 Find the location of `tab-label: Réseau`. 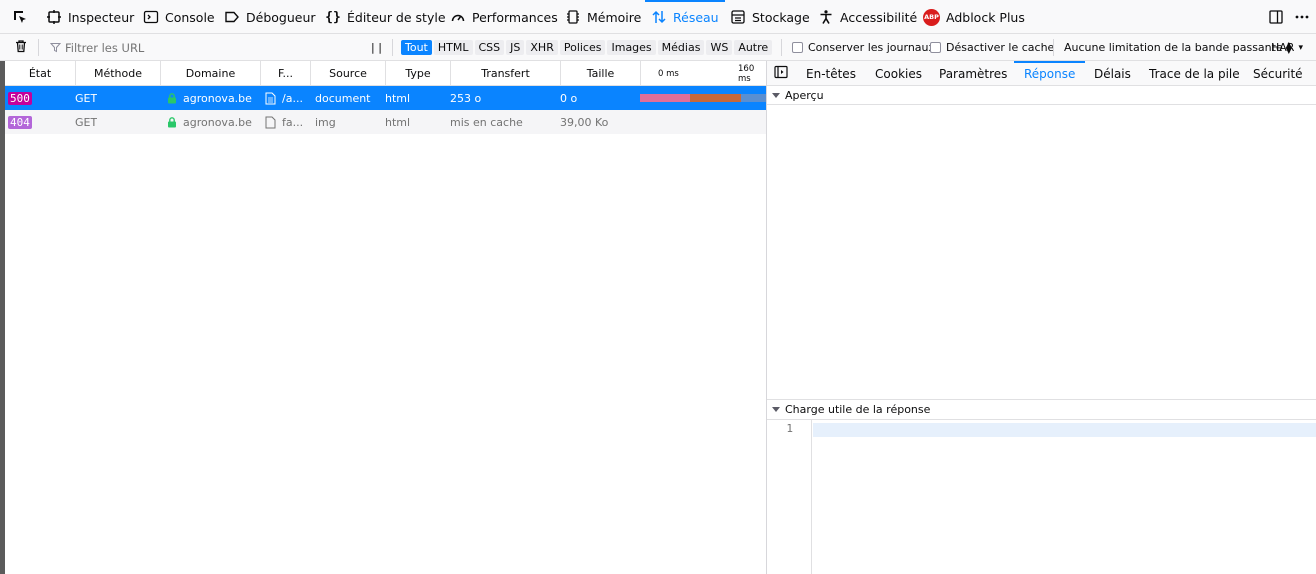

tab-label: Réseau is located at coordinates (696, 17).